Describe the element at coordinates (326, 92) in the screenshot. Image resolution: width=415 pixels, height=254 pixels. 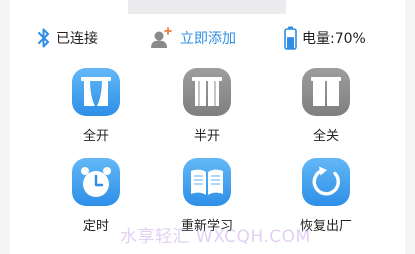
I see `curtain-closed-icon` at that location.